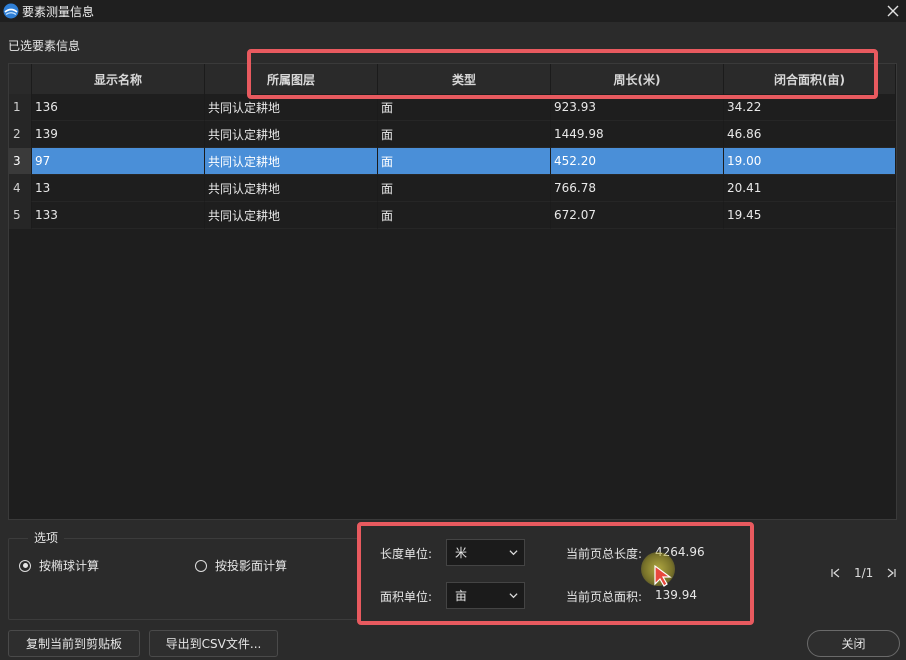 This screenshot has height=660, width=906. I want to click on cell-perimeter: 1449.98, so click(637, 134).